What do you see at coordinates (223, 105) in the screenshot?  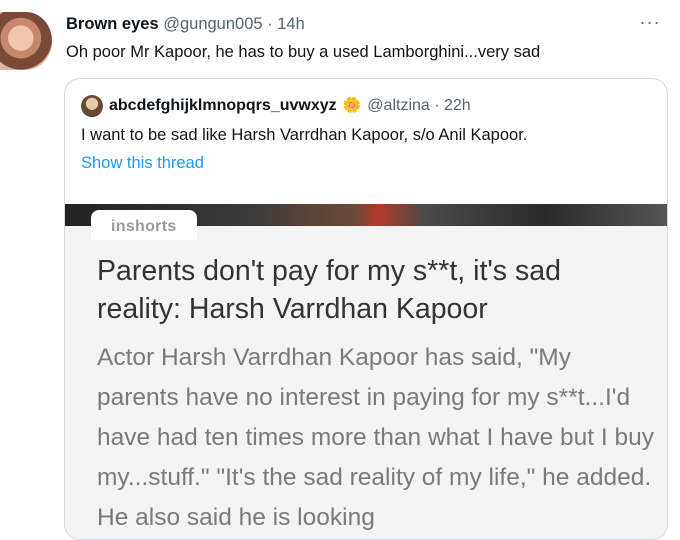 I see `quoted-author-name: abcdefghijklmnopqrs_uvwxyz` at bounding box center [223, 105].